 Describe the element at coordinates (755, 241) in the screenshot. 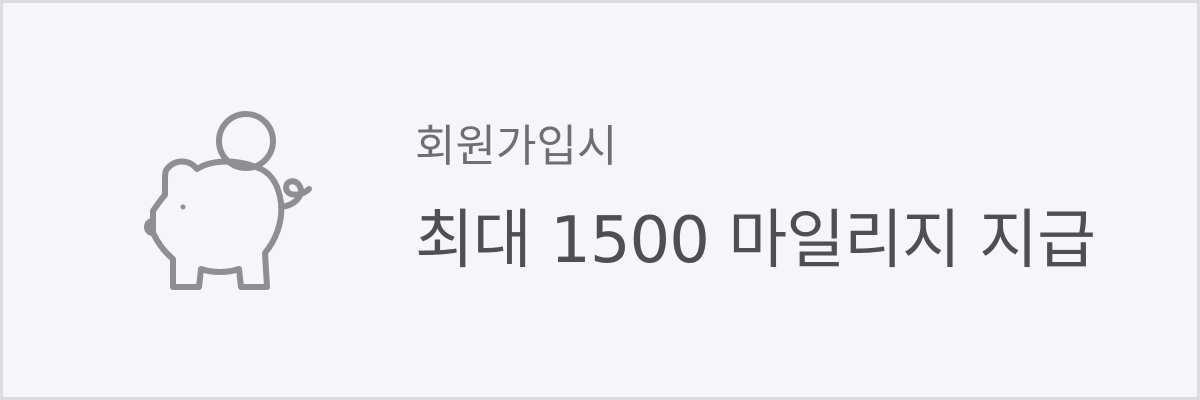

I see `promo-title: 최대 1500 마일리지 지급` at that location.